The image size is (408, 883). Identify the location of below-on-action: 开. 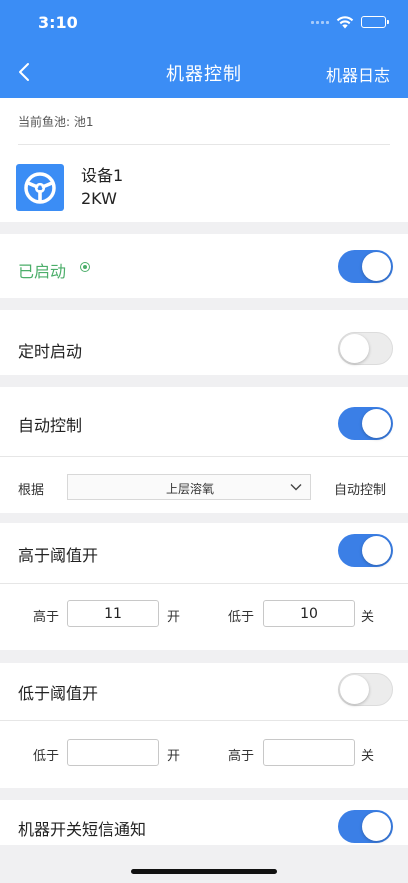
(174, 756).